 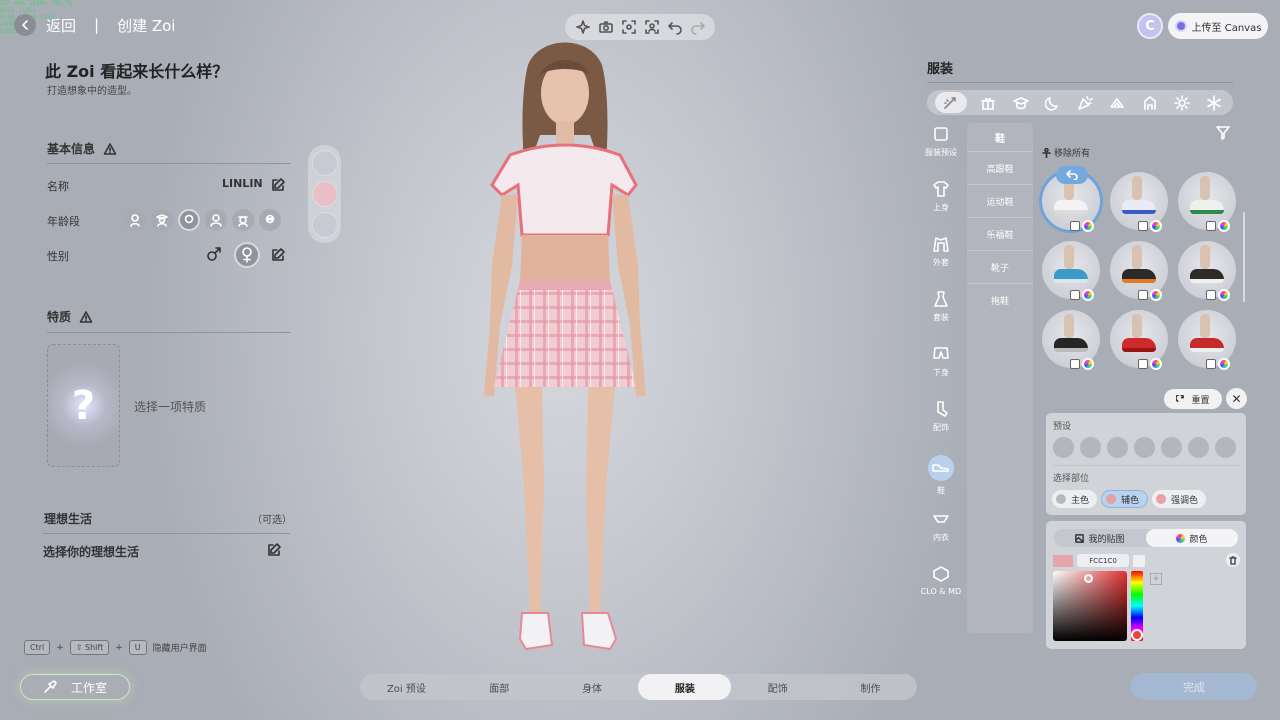 I want to click on done-button: 完成, so click(x=1194, y=686).